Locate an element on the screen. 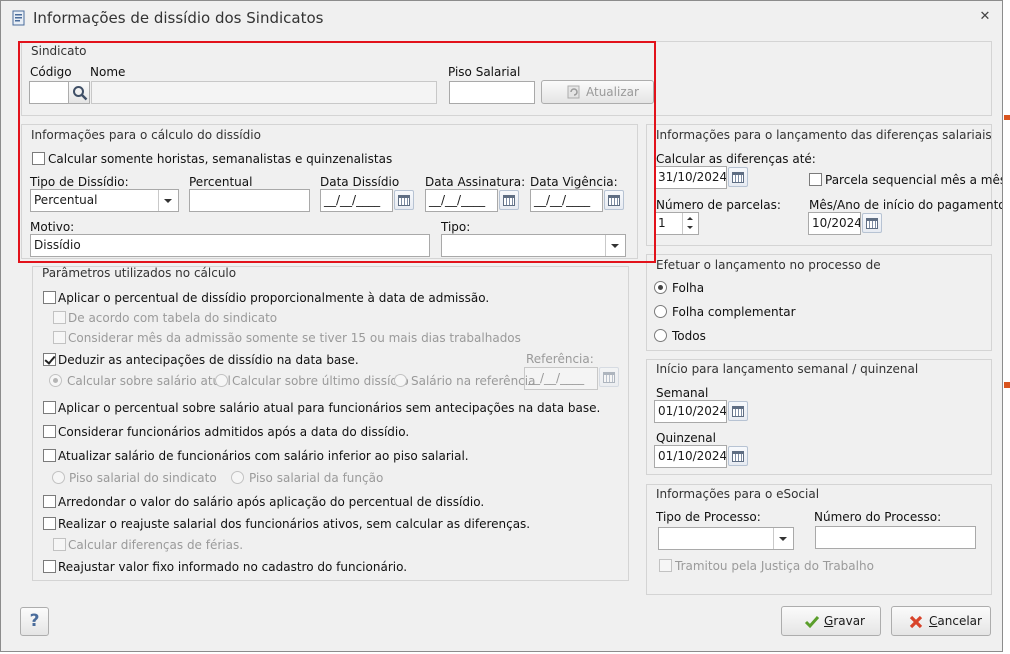  nome-label: Nome is located at coordinates (108, 72).